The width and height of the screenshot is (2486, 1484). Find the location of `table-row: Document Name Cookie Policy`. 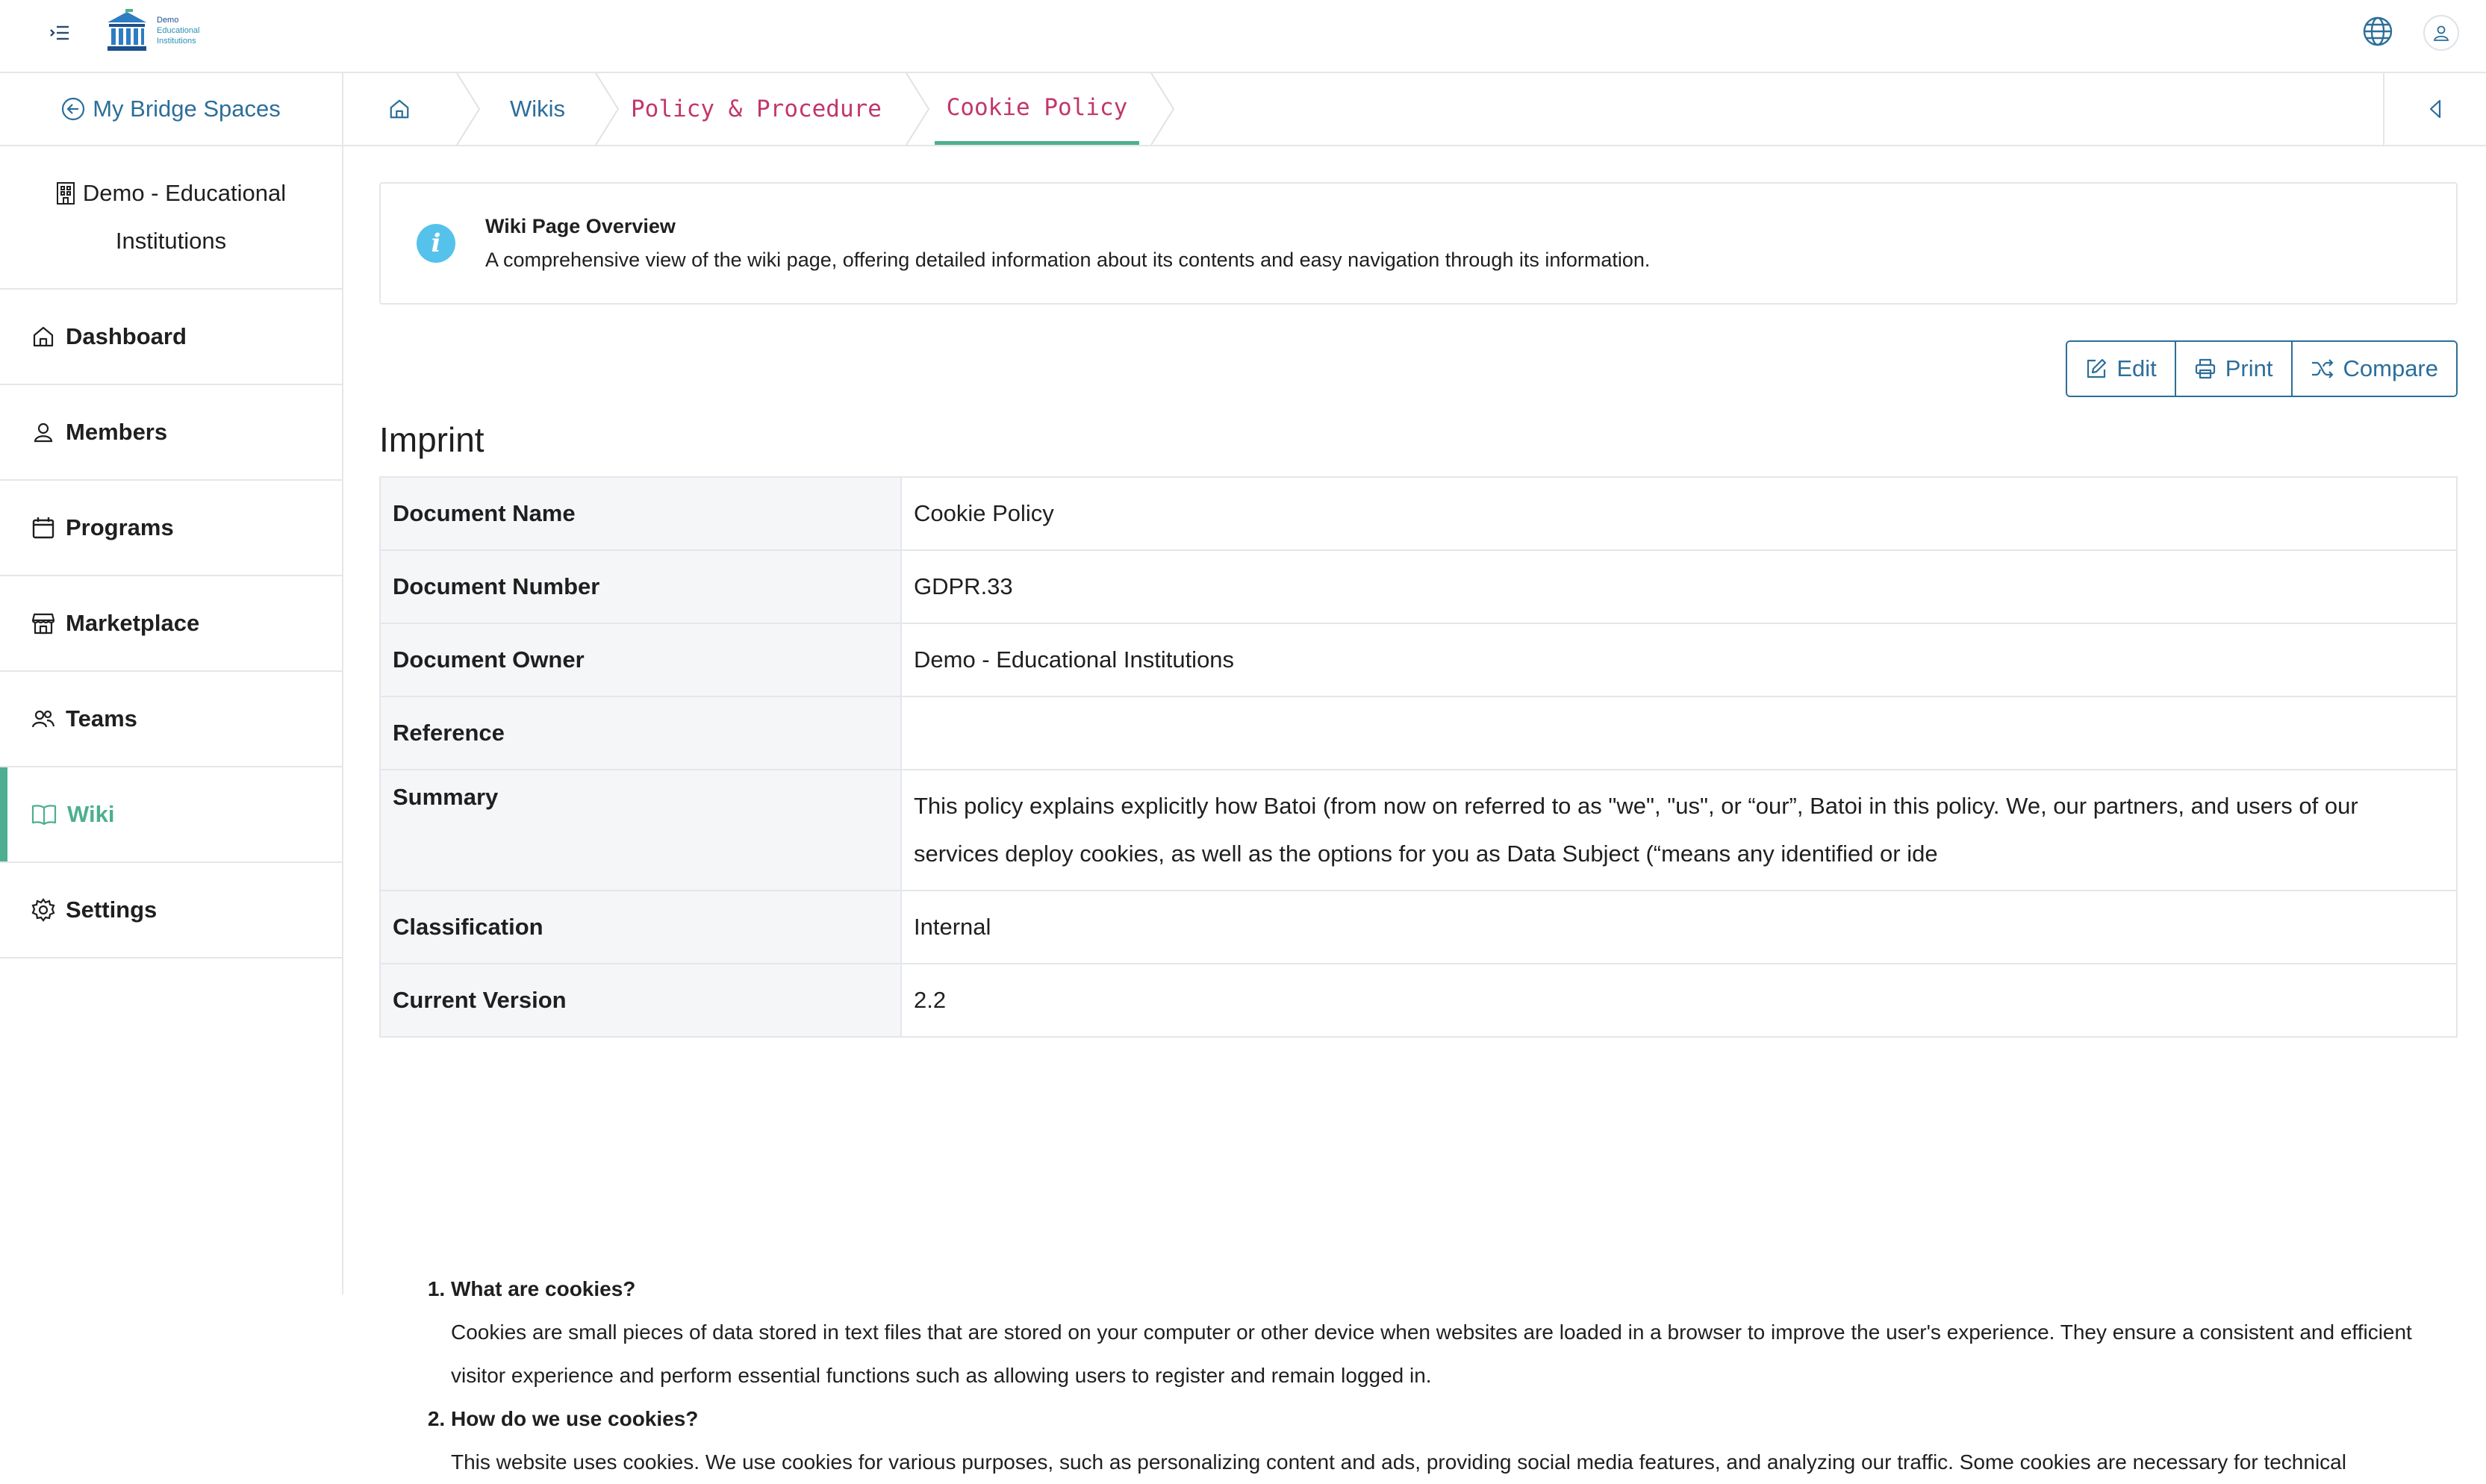

table-row: Document Name Cookie Policy is located at coordinates (1418, 513).